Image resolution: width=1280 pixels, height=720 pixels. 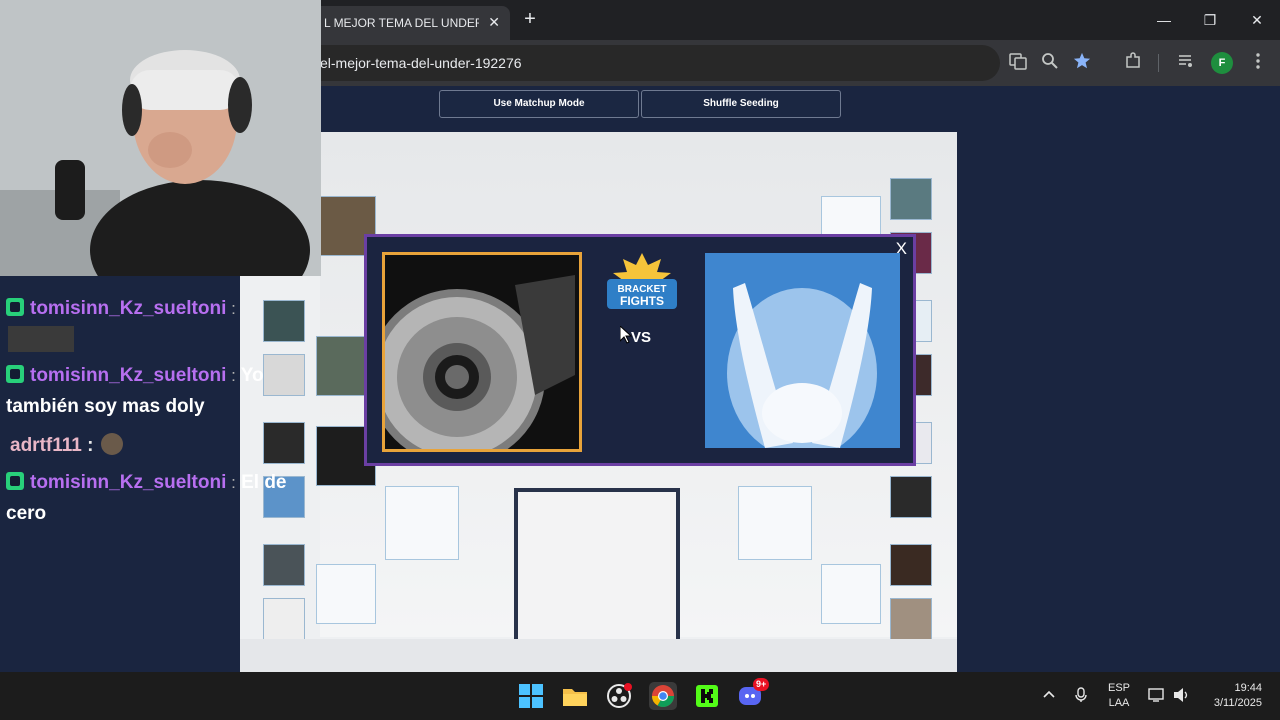 I want to click on microphone-icon, so click(x=1081, y=696).